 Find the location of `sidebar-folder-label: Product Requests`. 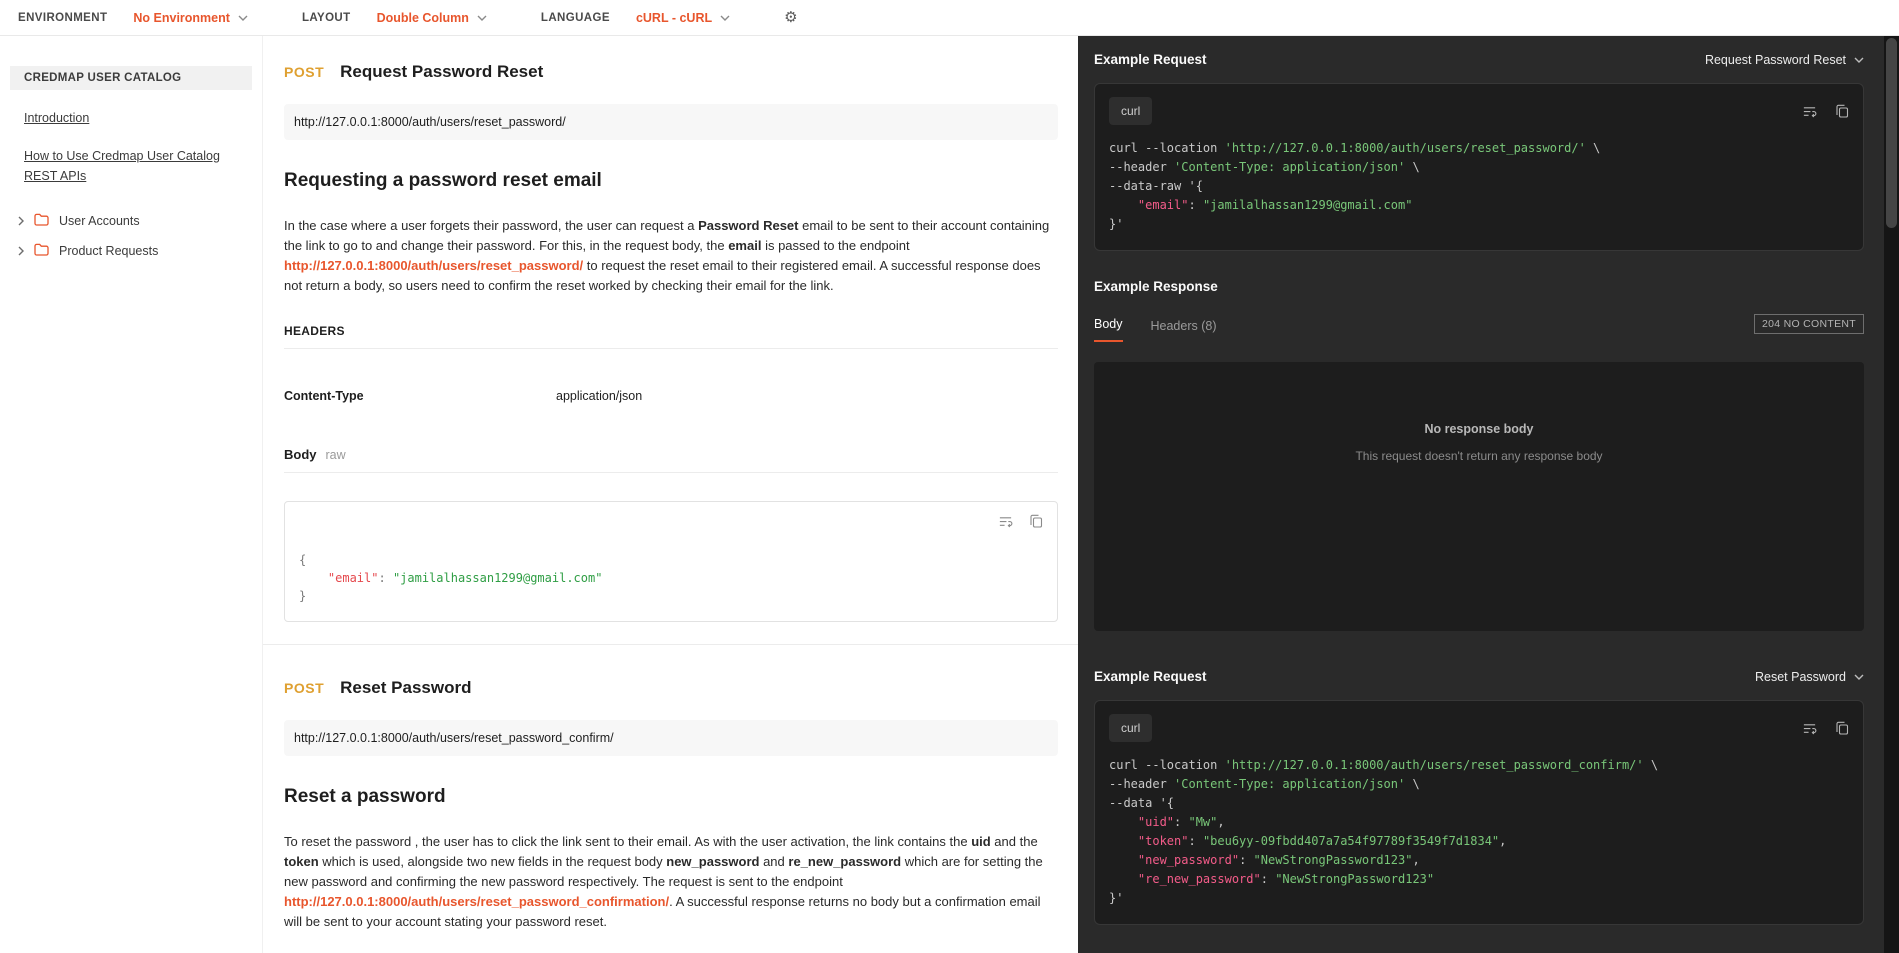

sidebar-folder-label: Product Requests is located at coordinates (109, 251).